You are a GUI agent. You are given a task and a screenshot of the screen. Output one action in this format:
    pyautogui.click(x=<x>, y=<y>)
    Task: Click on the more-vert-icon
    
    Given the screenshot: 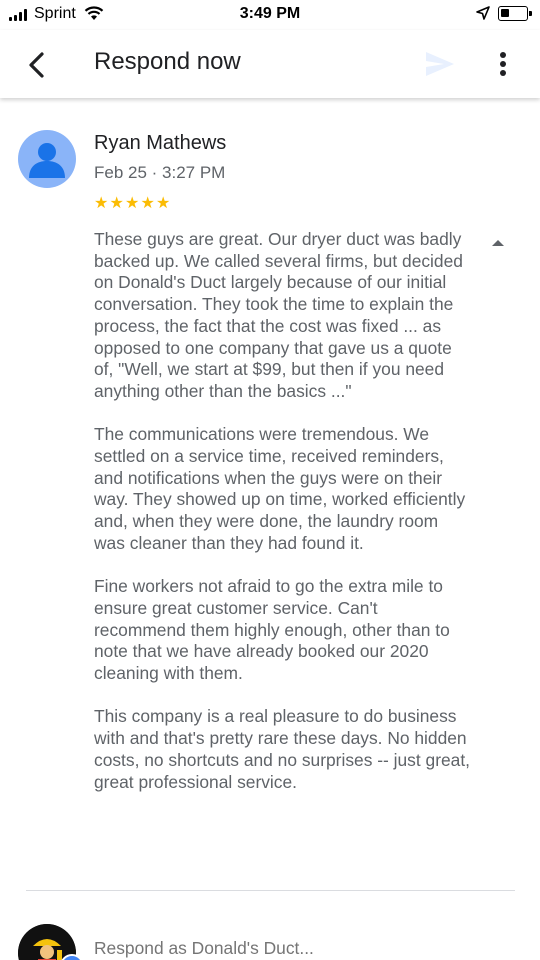 What is the action you would take?
    pyautogui.click(x=503, y=65)
    